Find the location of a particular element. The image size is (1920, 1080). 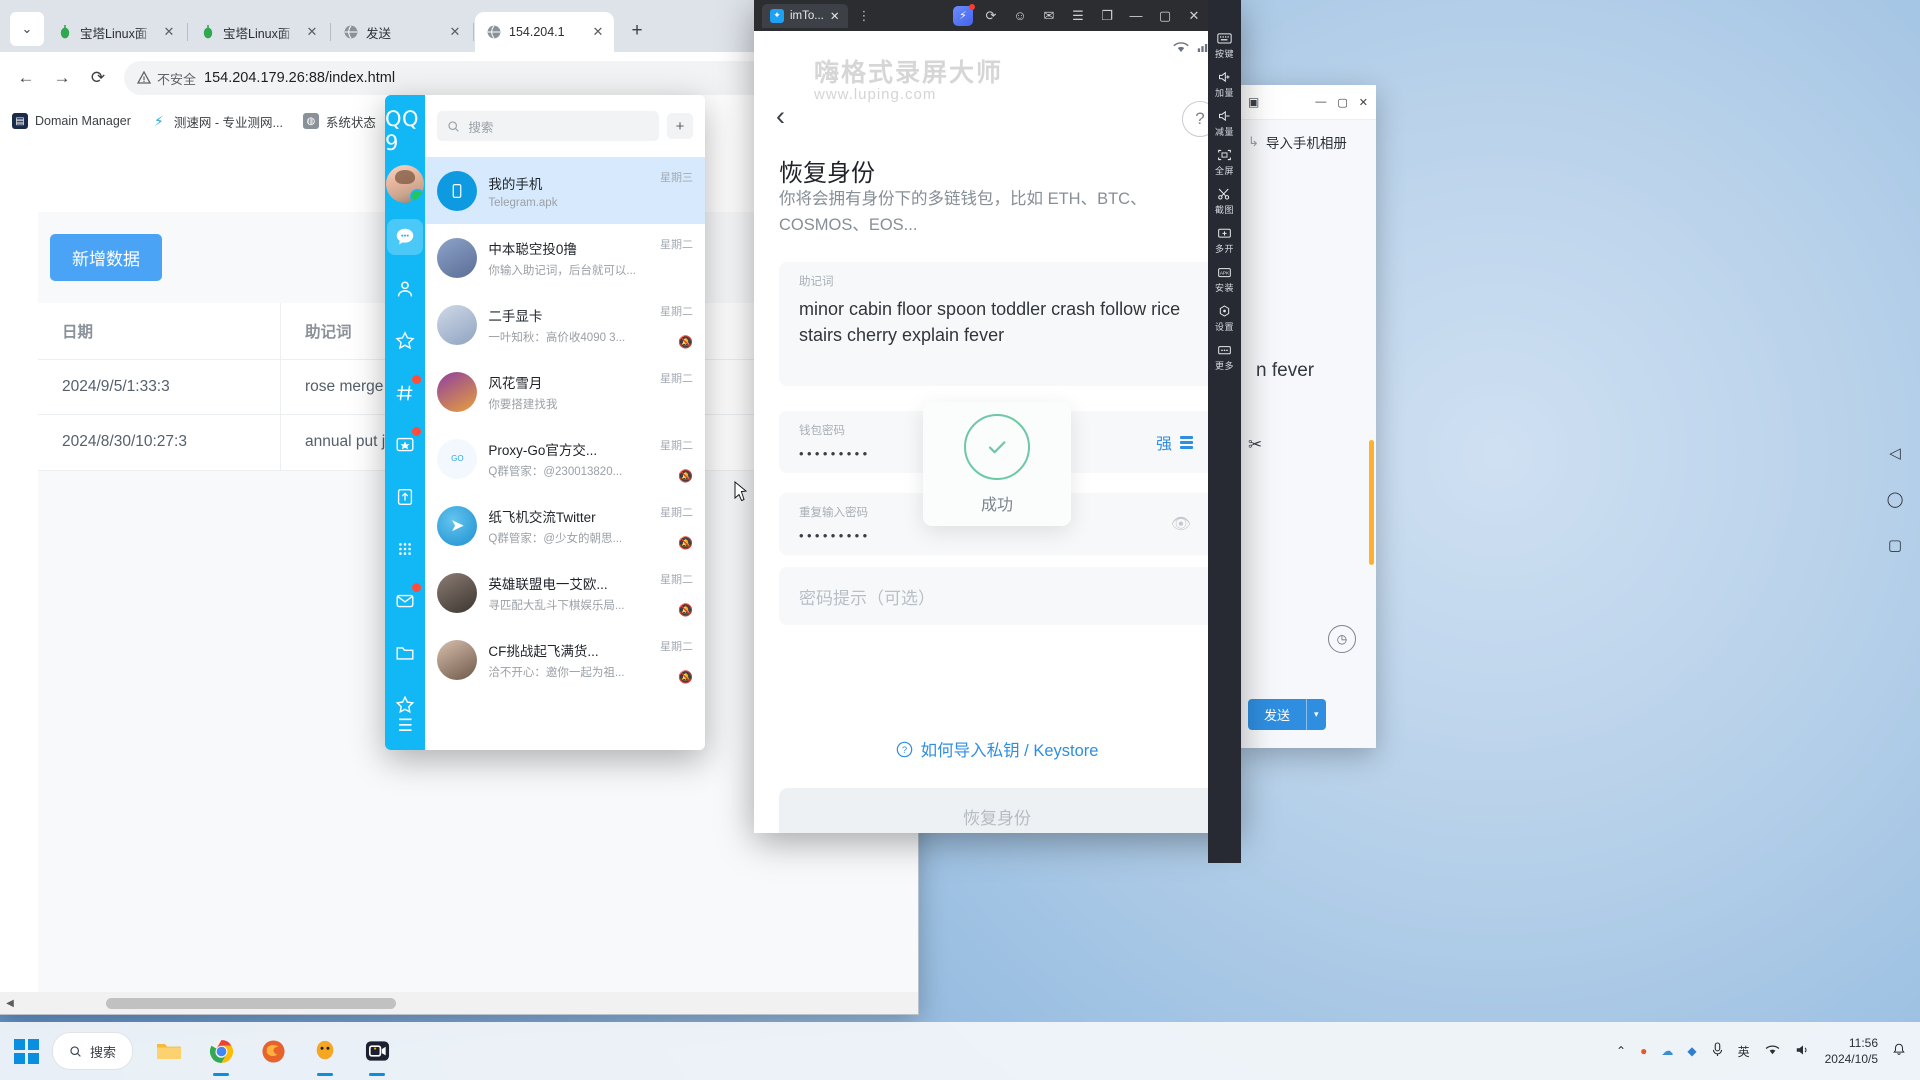

home-circle-icon: ◯ is located at coordinates (1895, 499).